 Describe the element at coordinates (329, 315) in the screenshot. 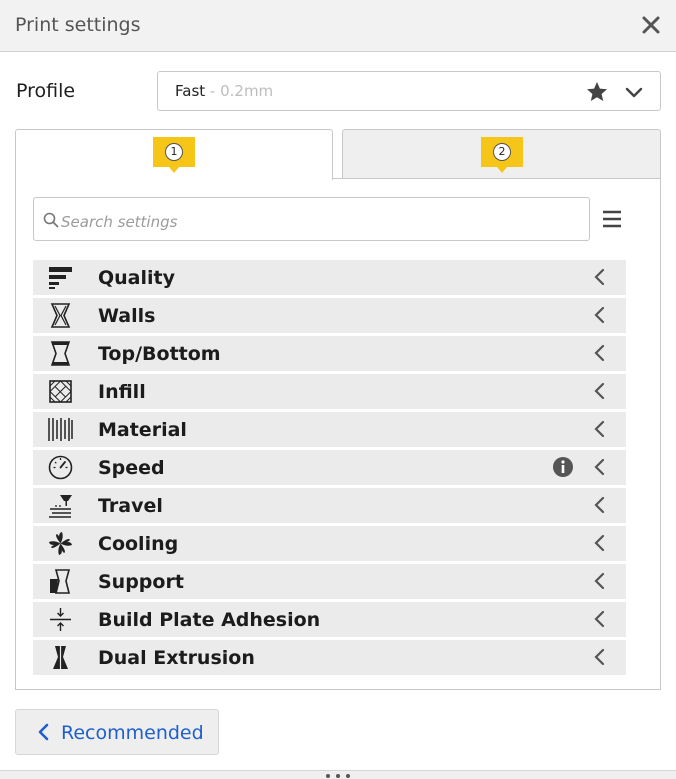

I see `category-walls: Walls` at that location.